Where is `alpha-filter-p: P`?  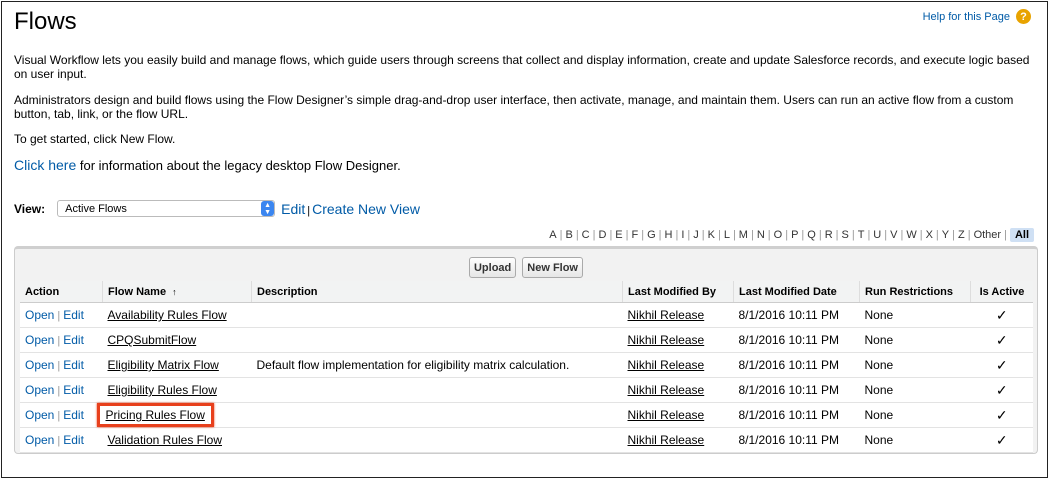
alpha-filter-p: P is located at coordinates (794, 235).